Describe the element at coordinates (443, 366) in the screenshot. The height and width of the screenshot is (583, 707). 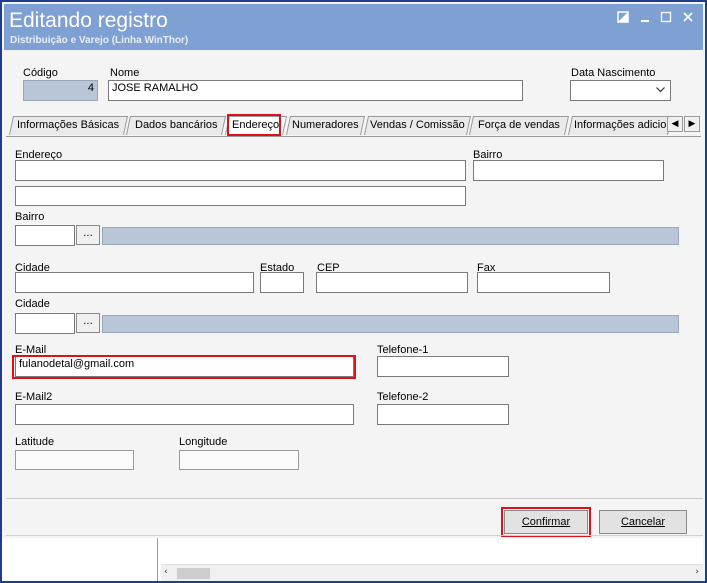
I see `telefone1-field` at that location.